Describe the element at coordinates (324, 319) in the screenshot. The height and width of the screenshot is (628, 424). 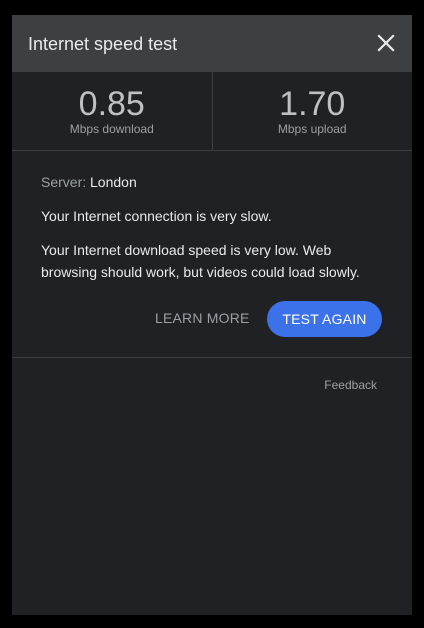
I see `test-again-button: TEST AGAIN` at that location.